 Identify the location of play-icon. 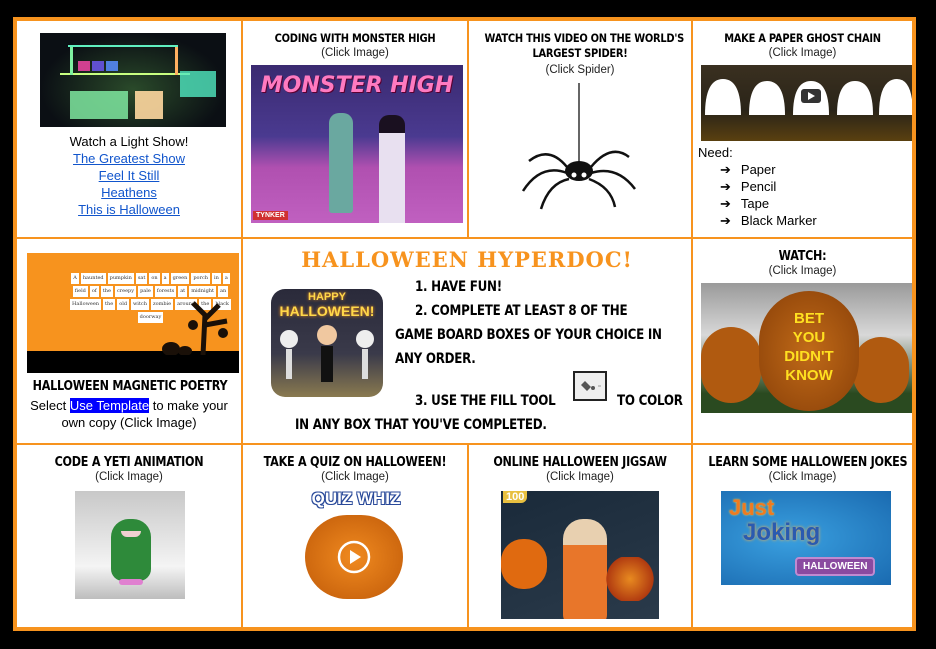
(354, 557).